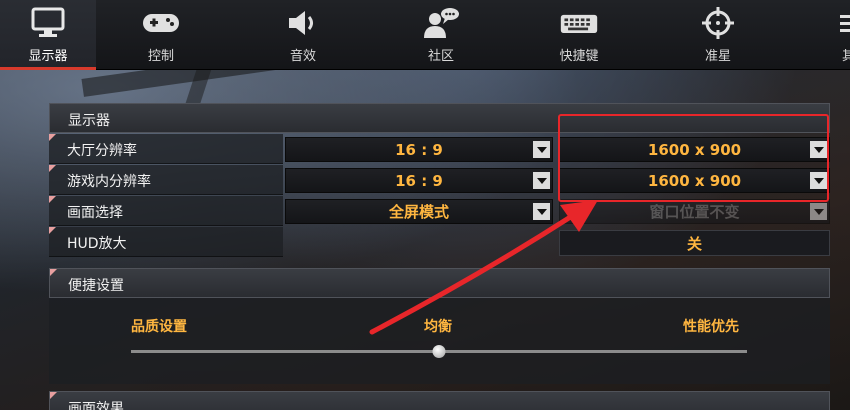 Image resolution: width=850 pixels, height=410 pixels. I want to click on lobby-aspect-select: 16 : 9, so click(419, 149).